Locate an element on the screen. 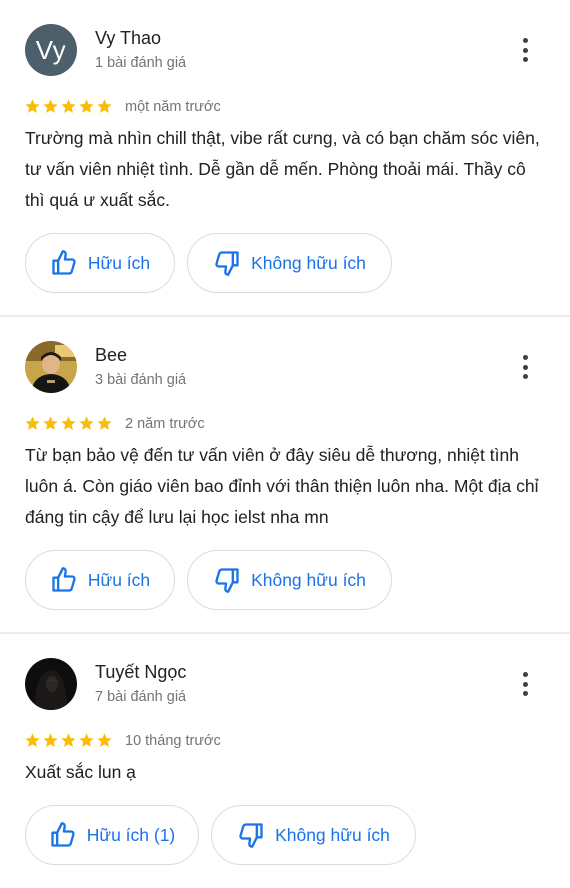  review-text: Xuất sắc lun ạ is located at coordinates (80, 772).